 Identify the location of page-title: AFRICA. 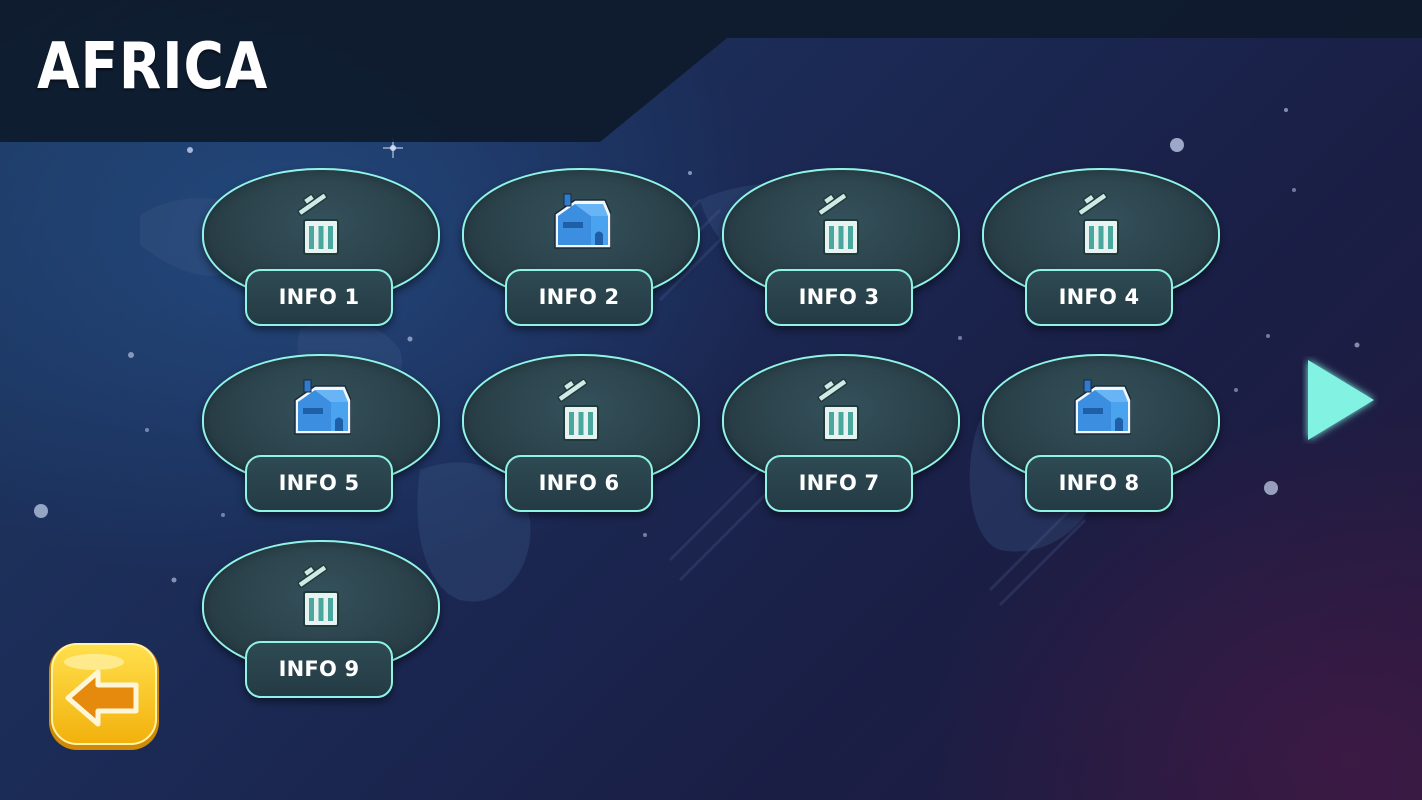
(153, 67).